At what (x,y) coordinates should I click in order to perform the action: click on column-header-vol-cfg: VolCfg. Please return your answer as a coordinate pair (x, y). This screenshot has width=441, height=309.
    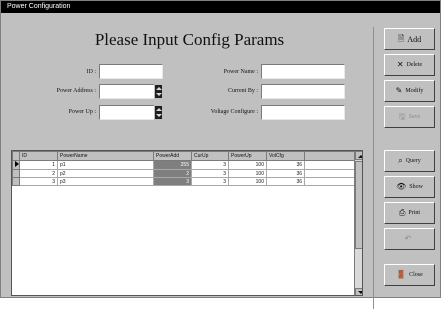
    Looking at the image, I should click on (285, 156).